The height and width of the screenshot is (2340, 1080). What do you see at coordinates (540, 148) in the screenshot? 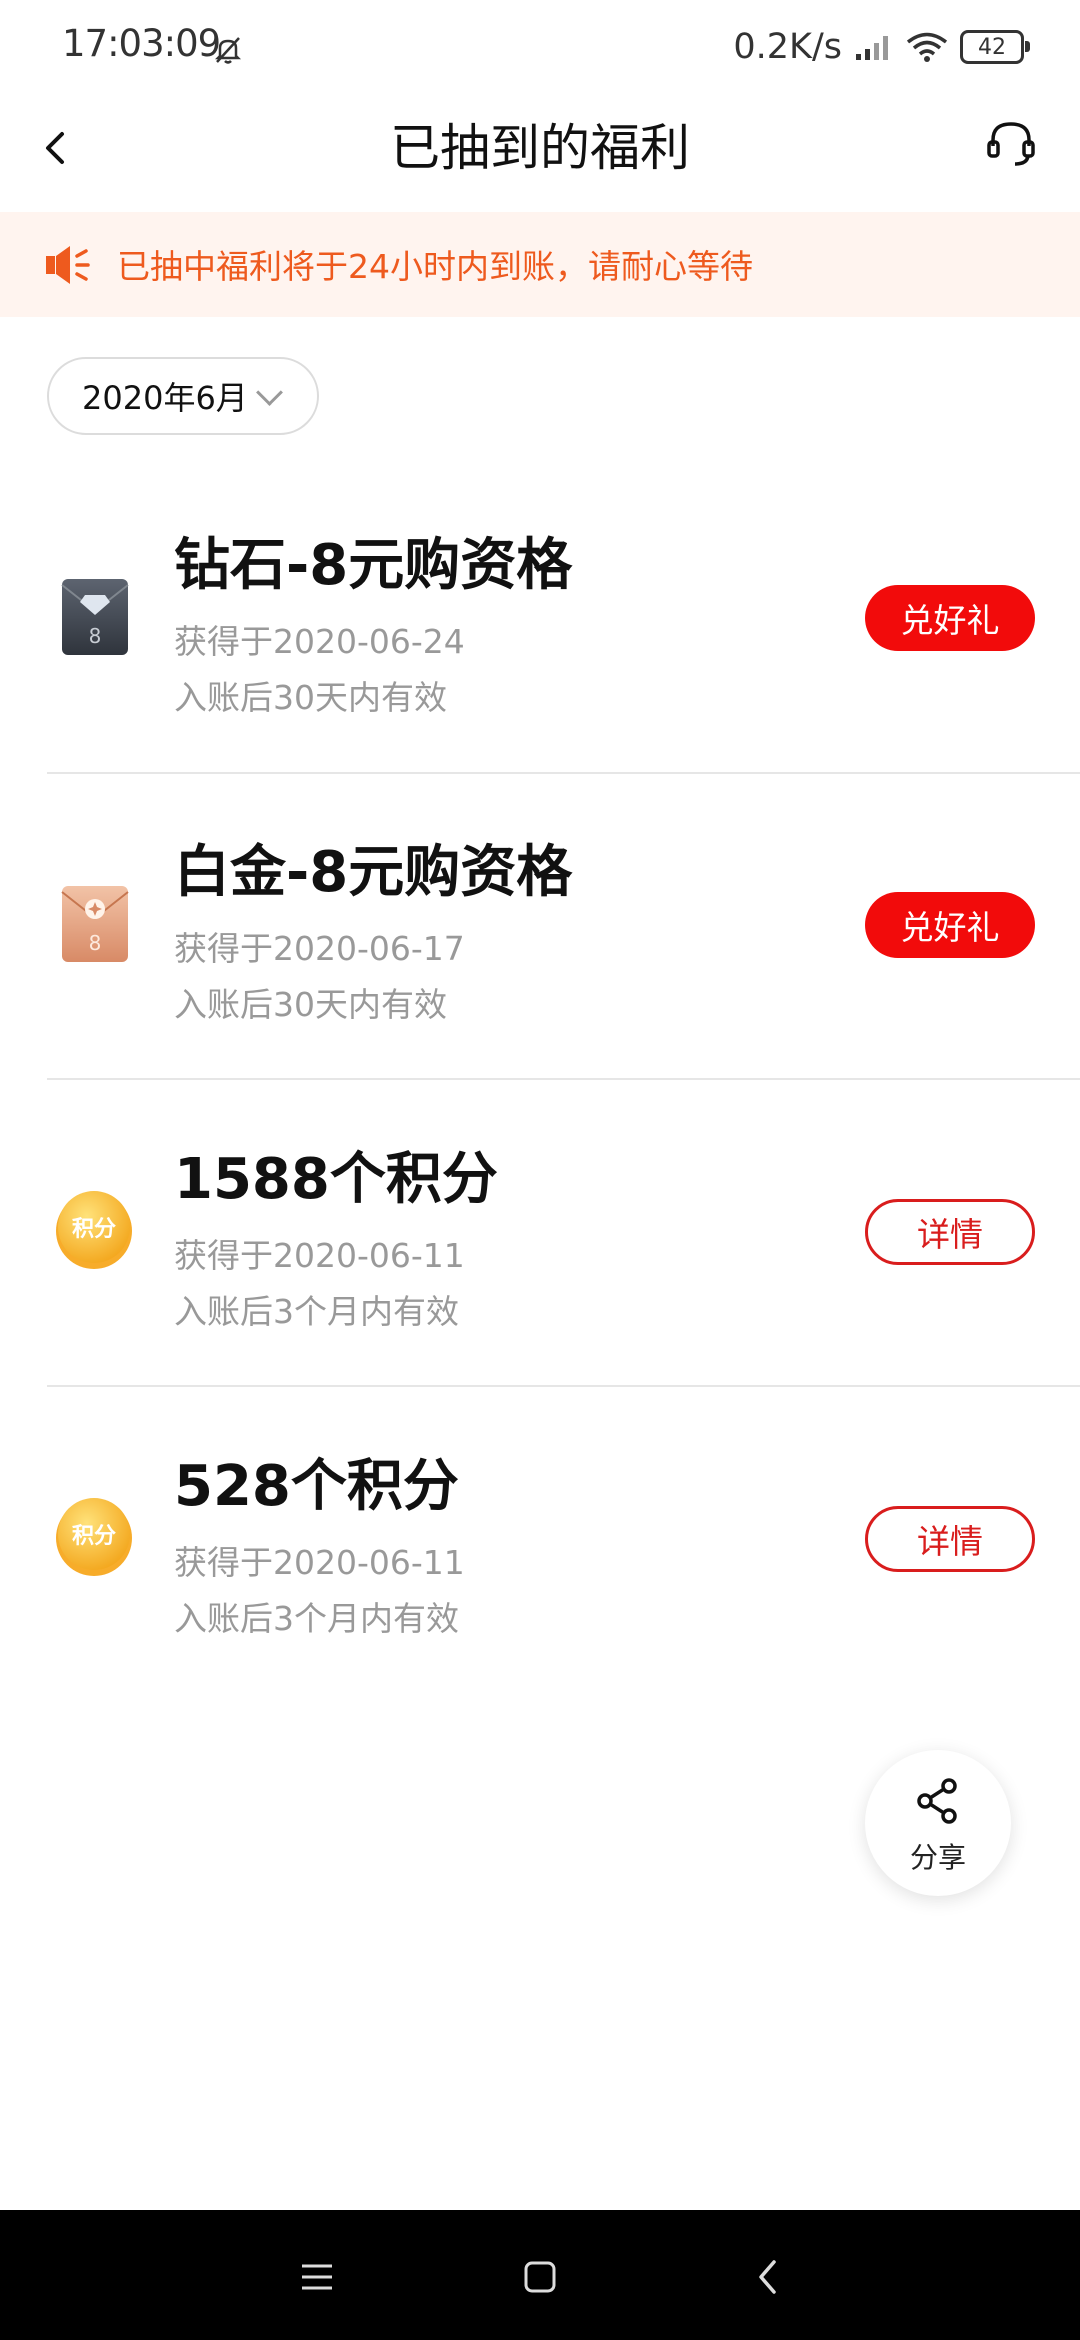
I see `page-title: 已抽到的福利` at bounding box center [540, 148].